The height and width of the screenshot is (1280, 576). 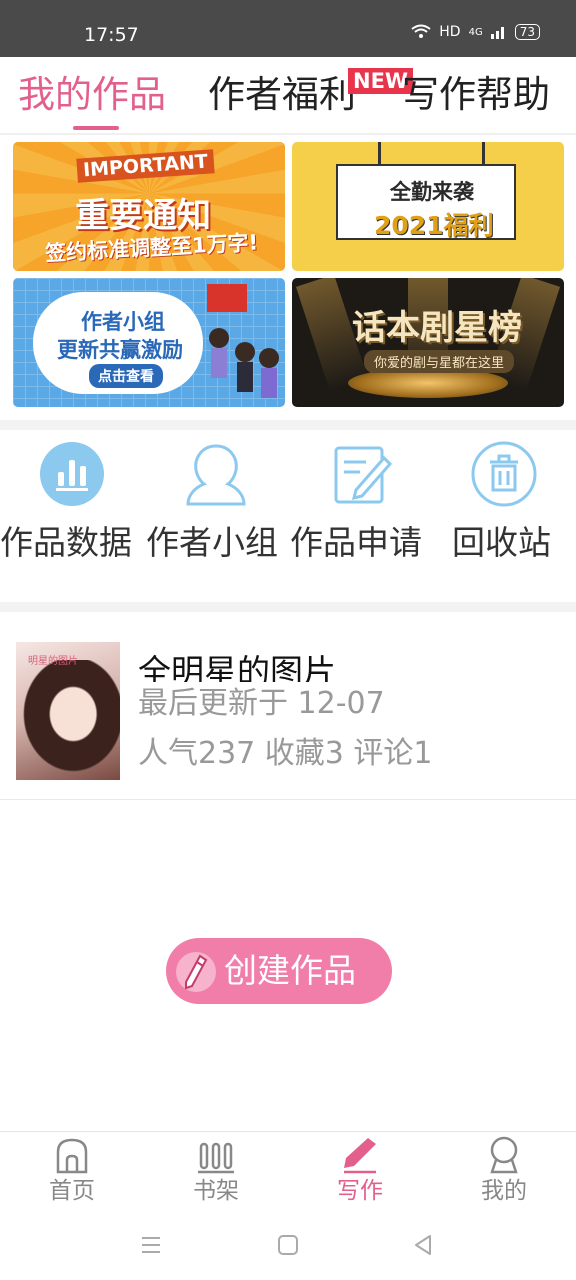 I want to click on banner-attendance-welfare: 全勤来袭 2021福利, so click(x=428, y=206).